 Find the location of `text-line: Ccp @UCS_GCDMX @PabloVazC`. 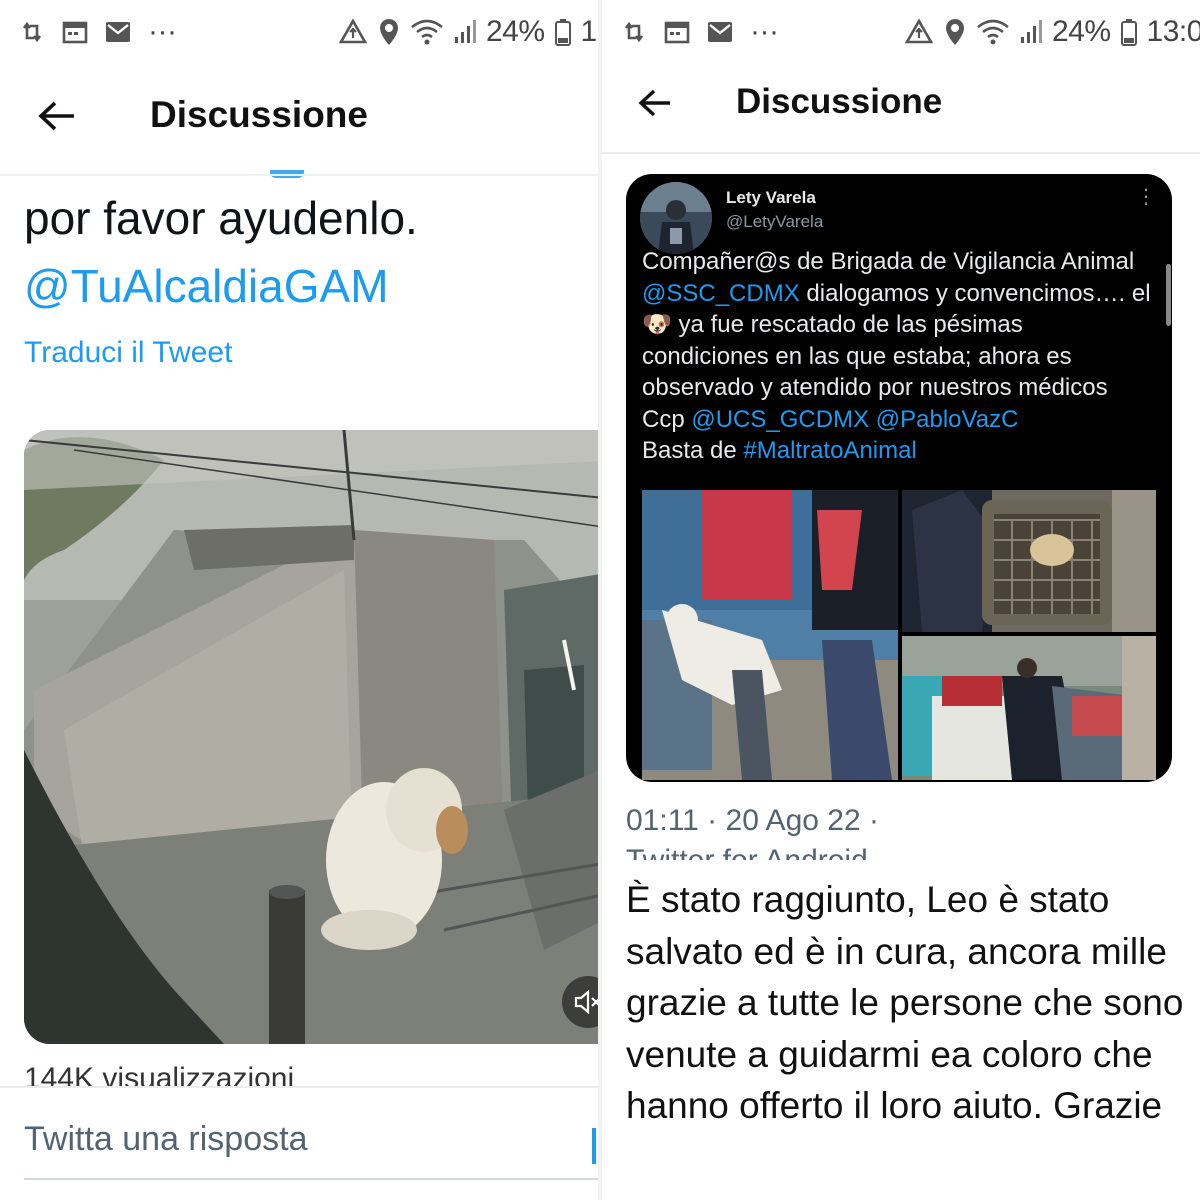

text-line: Ccp @UCS_GCDMX @PabloVazC is located at coordinates (902, 420).